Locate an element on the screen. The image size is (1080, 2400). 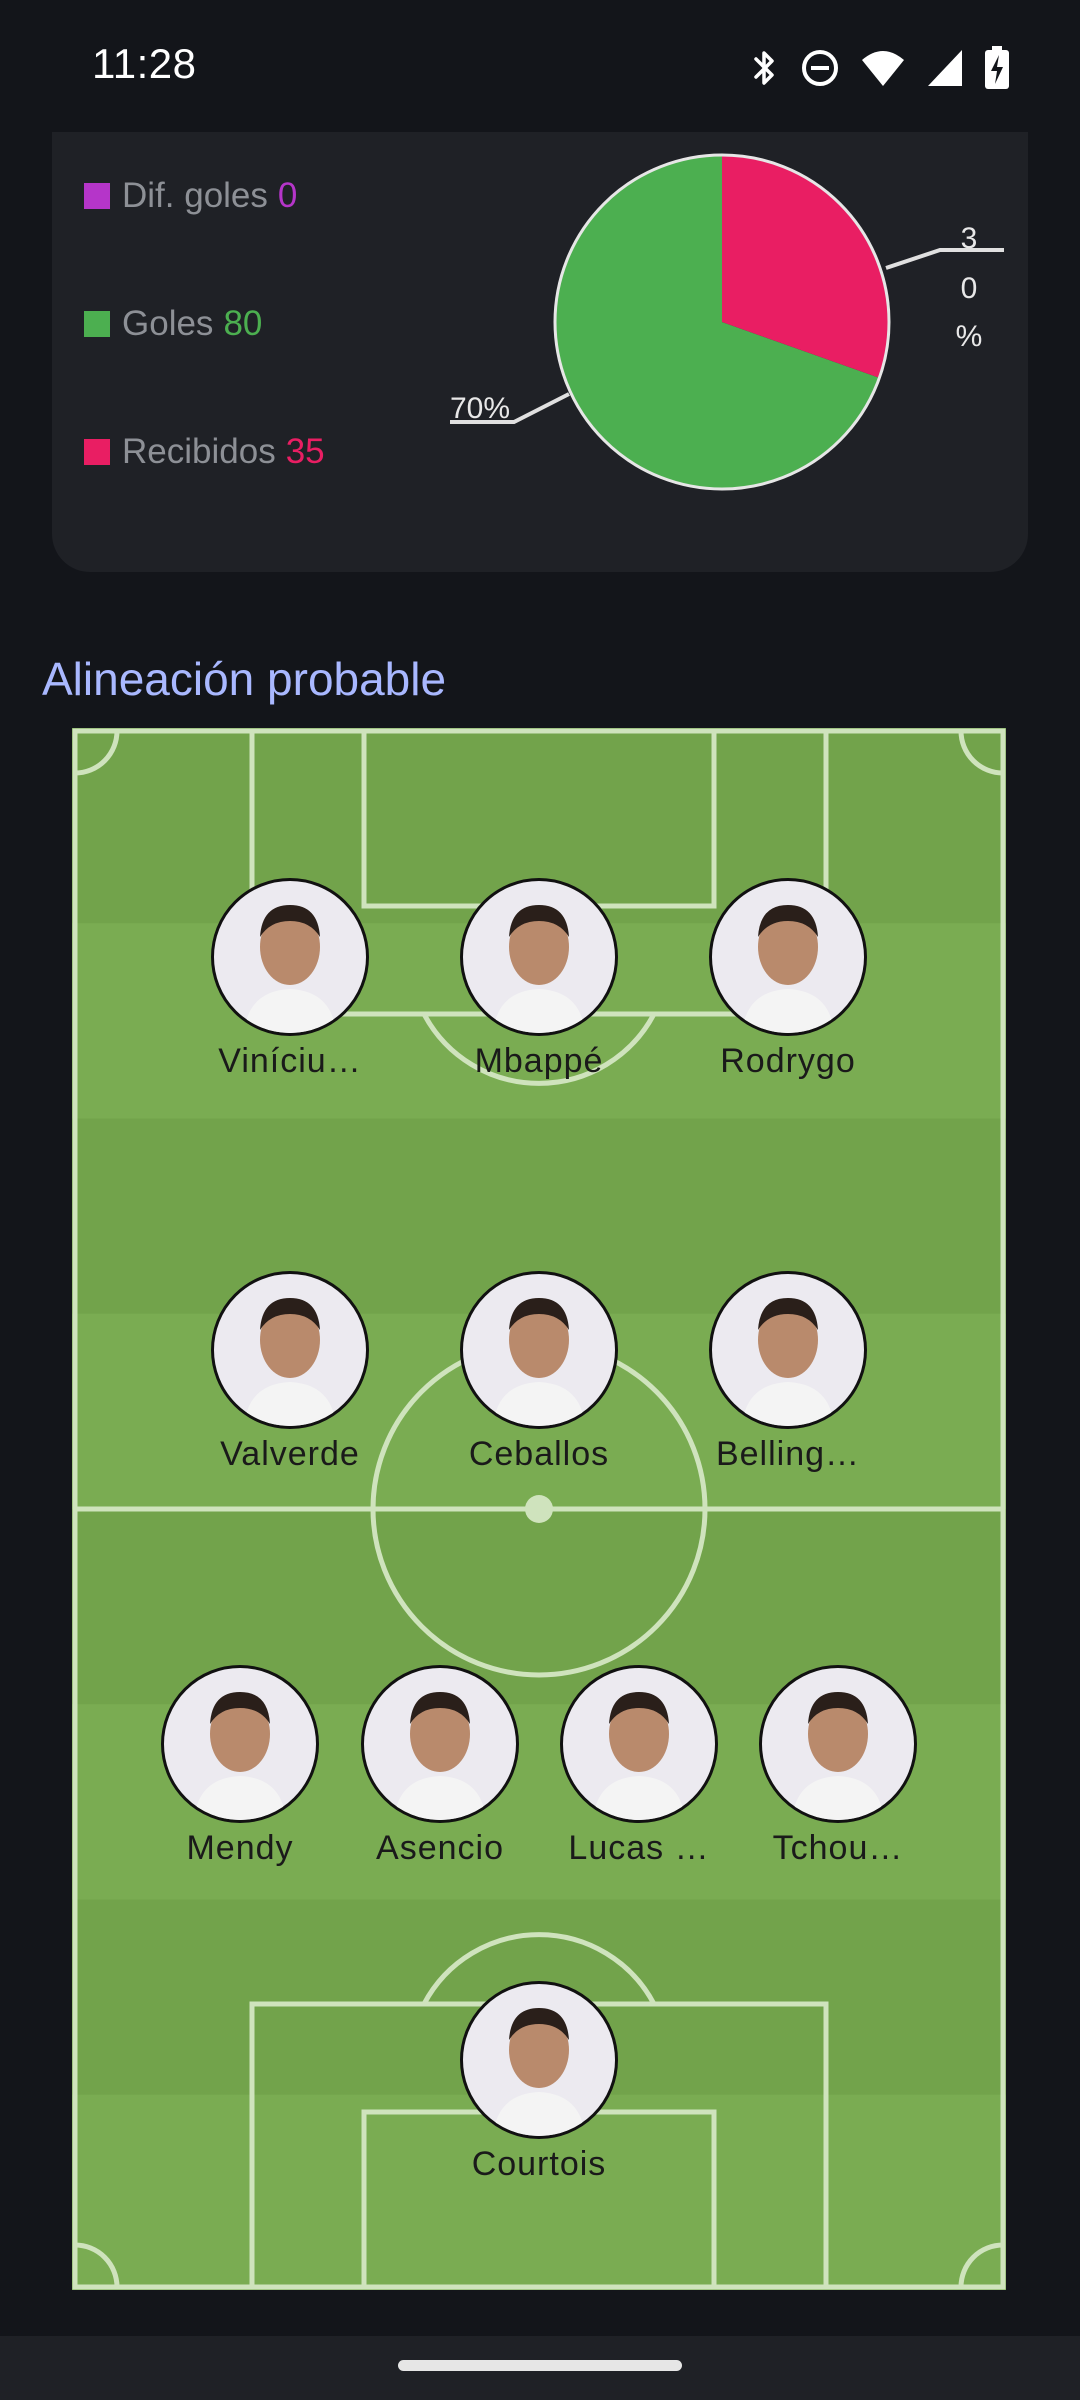
battery-charging-icon is located at coordinates (997, 67).